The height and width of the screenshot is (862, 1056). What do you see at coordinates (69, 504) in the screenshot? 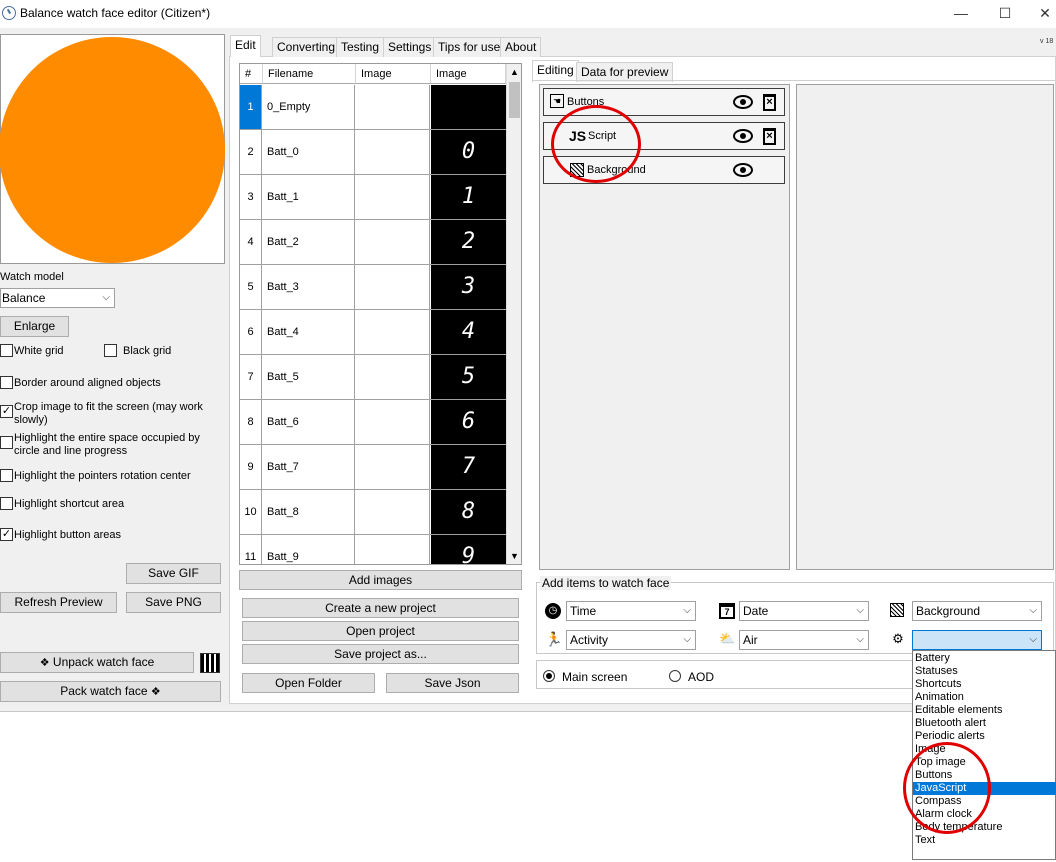
I see `highlight-shortcut-label: Highlight shortcut area` at bounding box center [69, 504].